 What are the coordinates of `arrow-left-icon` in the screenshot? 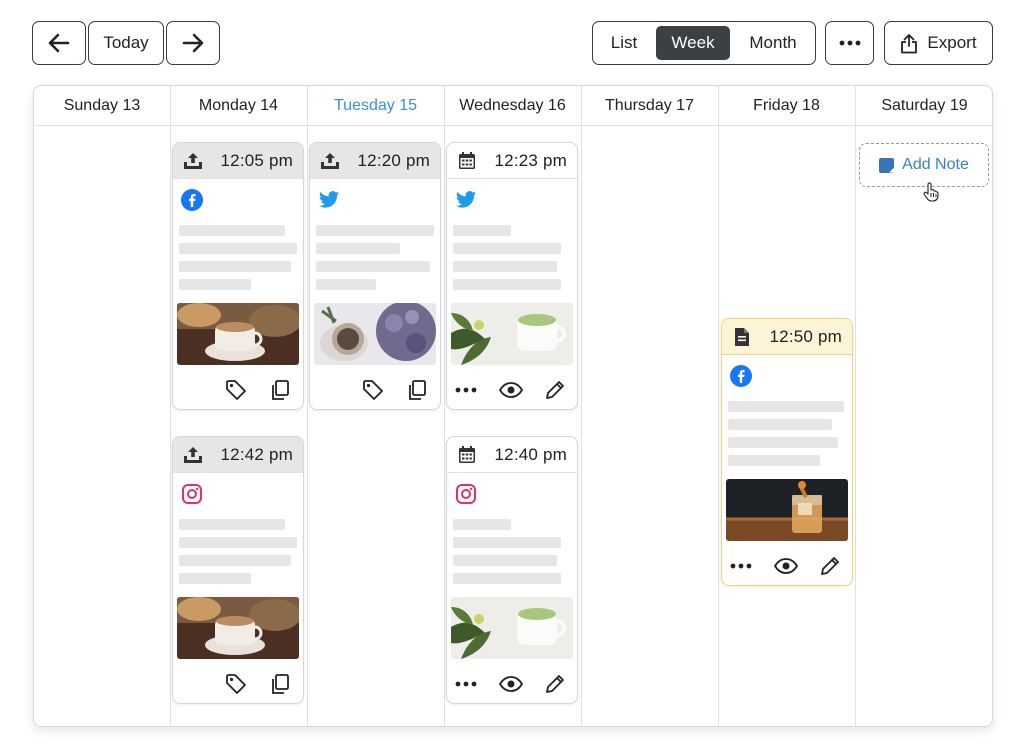 It's located at (59, 43).